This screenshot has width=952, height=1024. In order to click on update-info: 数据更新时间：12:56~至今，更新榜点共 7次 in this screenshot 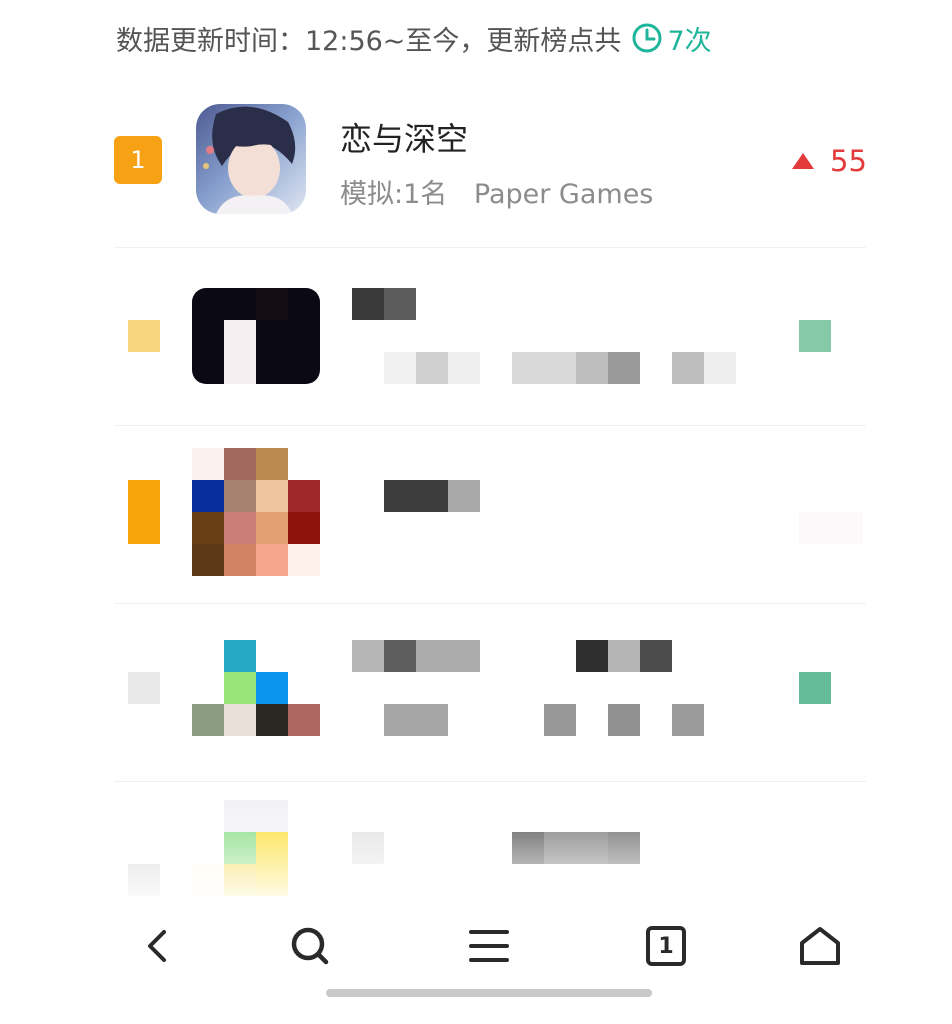, I will do `click(414, 38)`.